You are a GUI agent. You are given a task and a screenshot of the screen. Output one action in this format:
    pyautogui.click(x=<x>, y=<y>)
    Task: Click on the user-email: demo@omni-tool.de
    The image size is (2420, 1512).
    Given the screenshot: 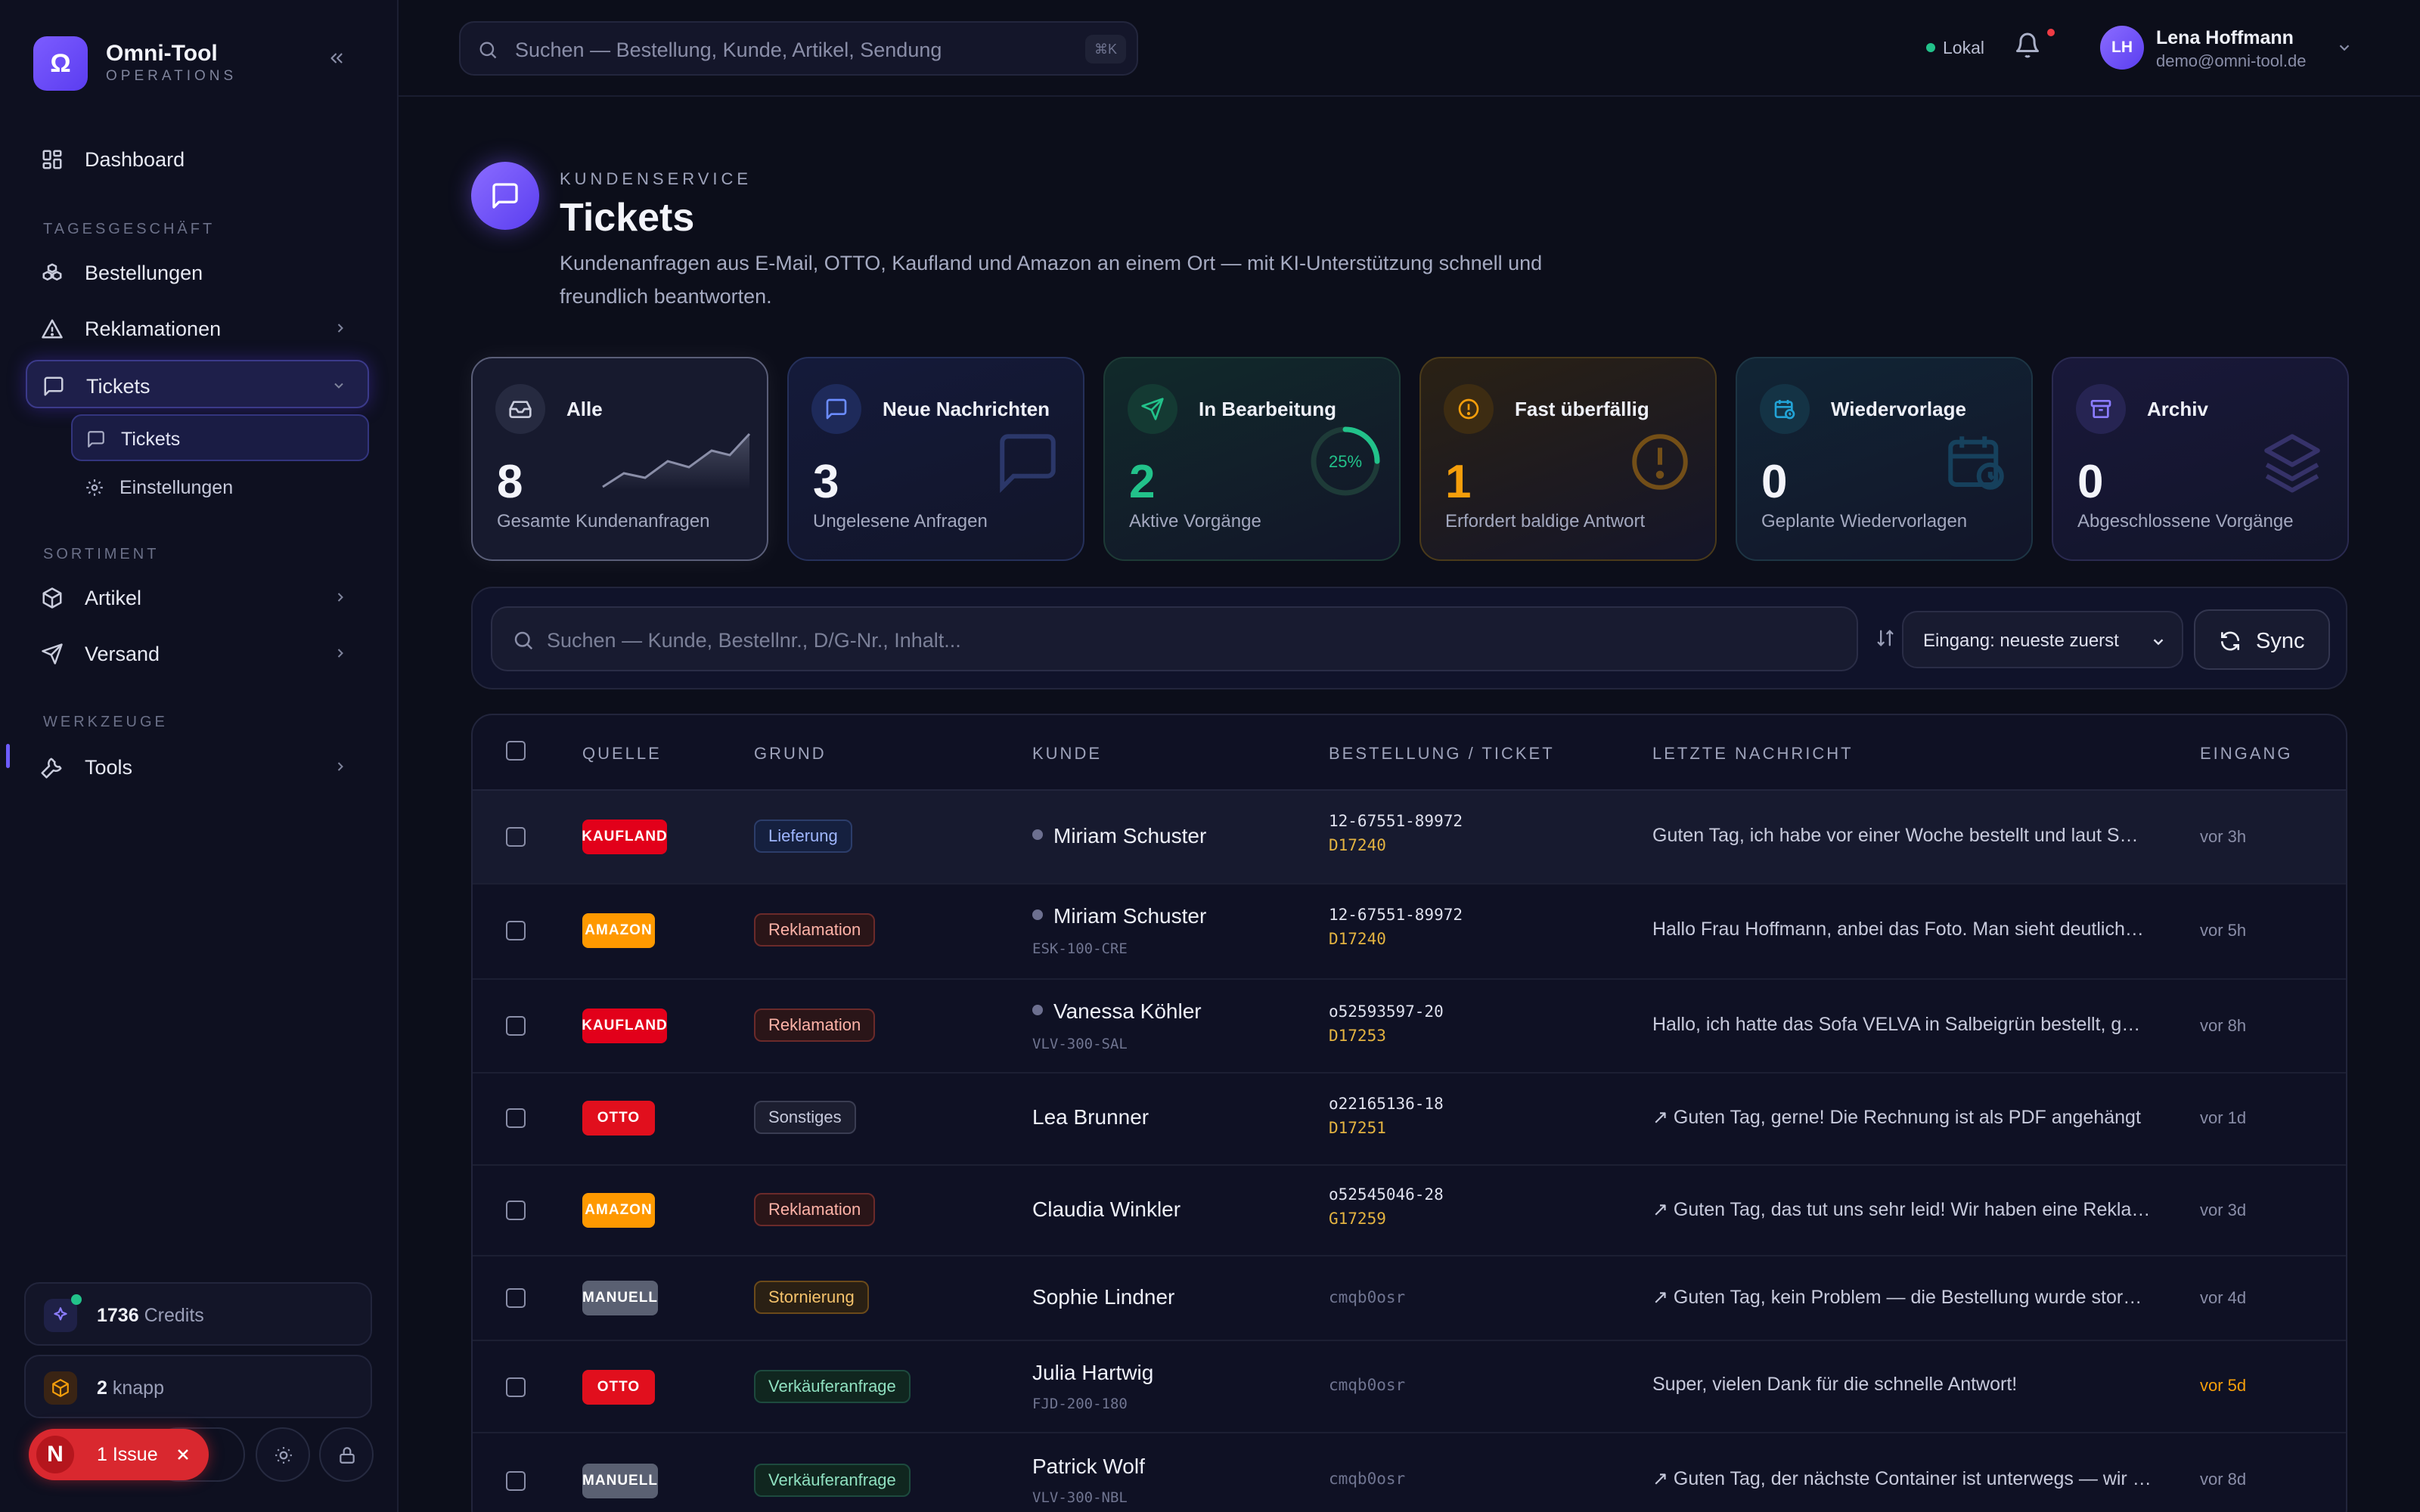 What is the action you would take?
    pyautogui.click(x=2231, y=60)
    